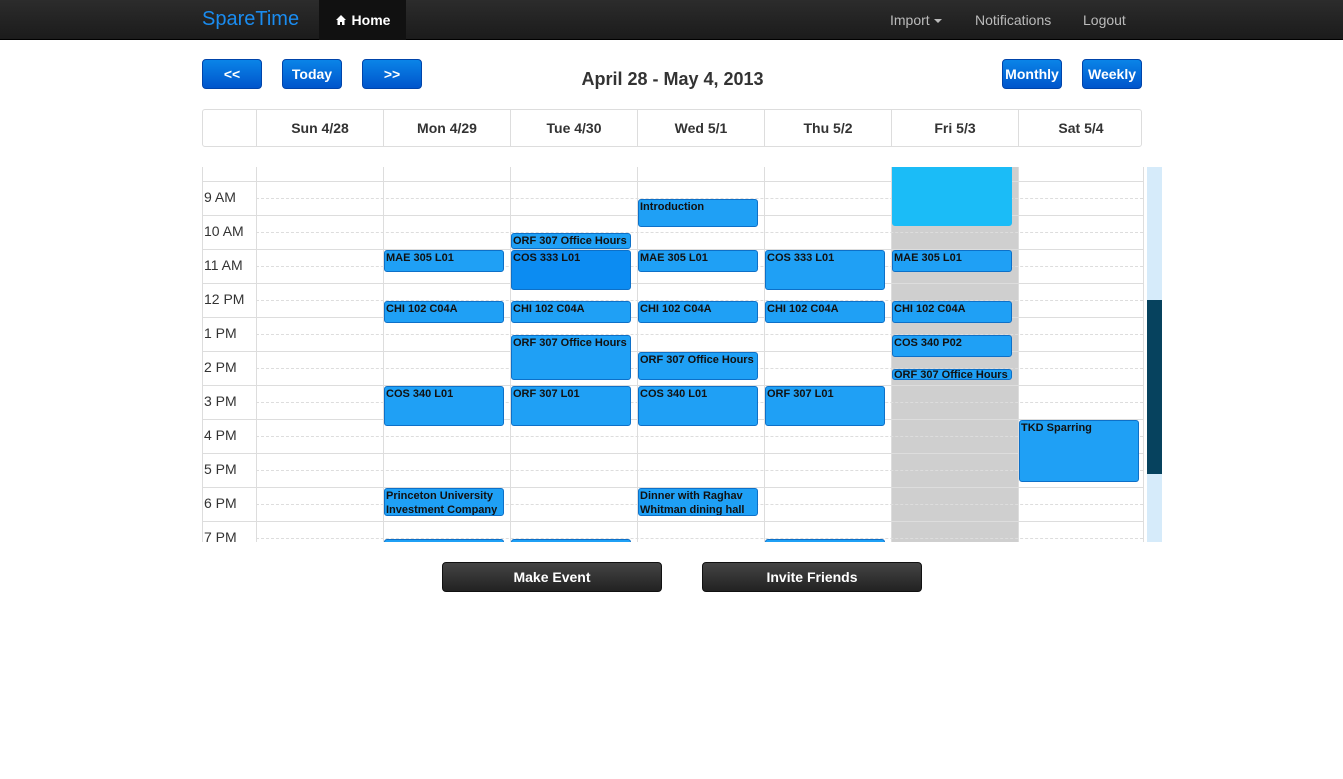 The width and height of the screenshot is (1343, 779). I want to click on calendar-event: Princeton University Investment Company, so click(444, 502).